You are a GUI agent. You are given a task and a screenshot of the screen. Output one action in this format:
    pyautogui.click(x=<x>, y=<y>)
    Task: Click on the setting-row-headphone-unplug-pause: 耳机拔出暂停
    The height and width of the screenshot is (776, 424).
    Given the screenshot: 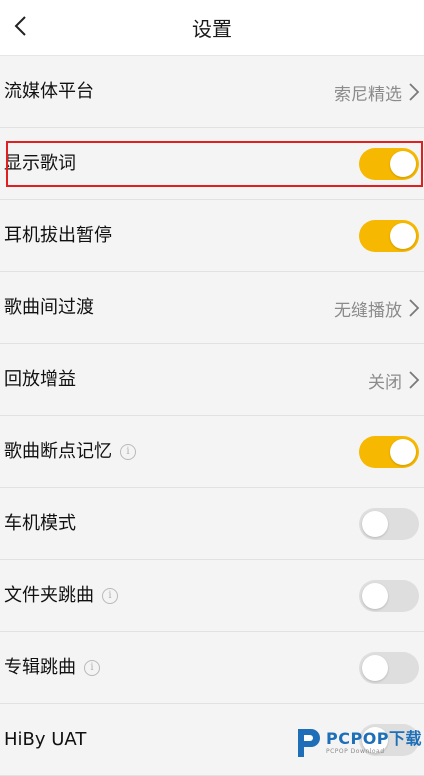 What is the action you would take?
    pyautogui.click(x=212, y=236)
    